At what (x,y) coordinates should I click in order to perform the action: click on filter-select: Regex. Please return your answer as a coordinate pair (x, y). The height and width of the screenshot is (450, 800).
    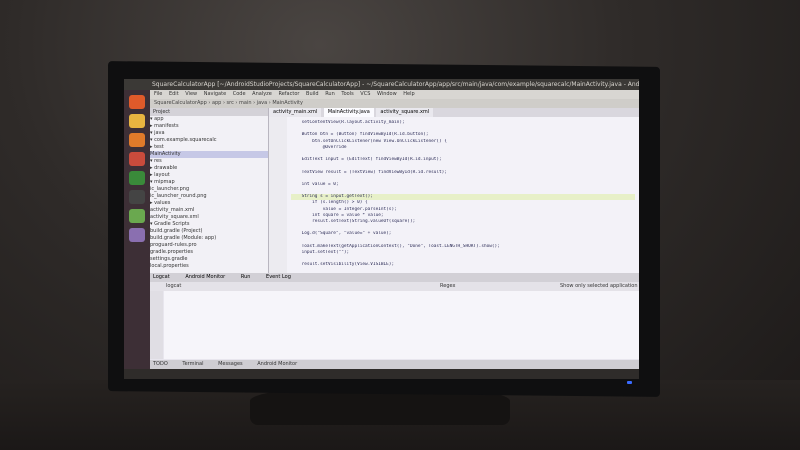
    Looking at the image, I should click on (447, 286).